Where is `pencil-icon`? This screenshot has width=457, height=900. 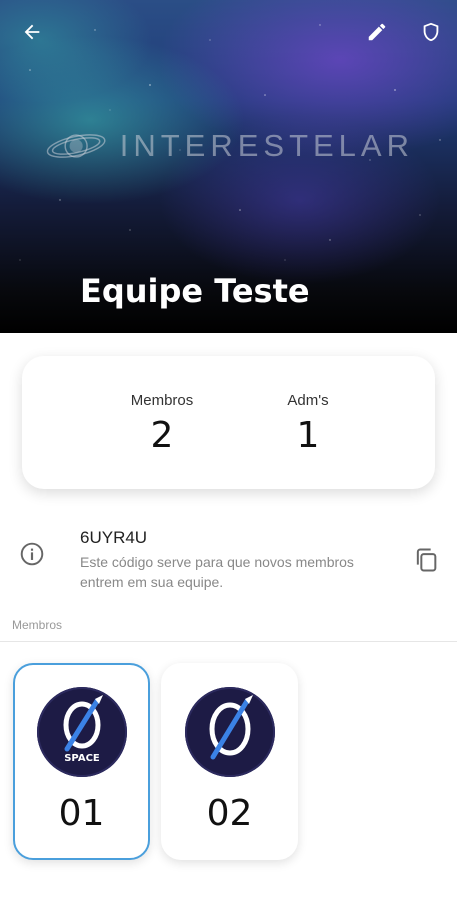 pencil-icon is located at coordinates (377, 32).